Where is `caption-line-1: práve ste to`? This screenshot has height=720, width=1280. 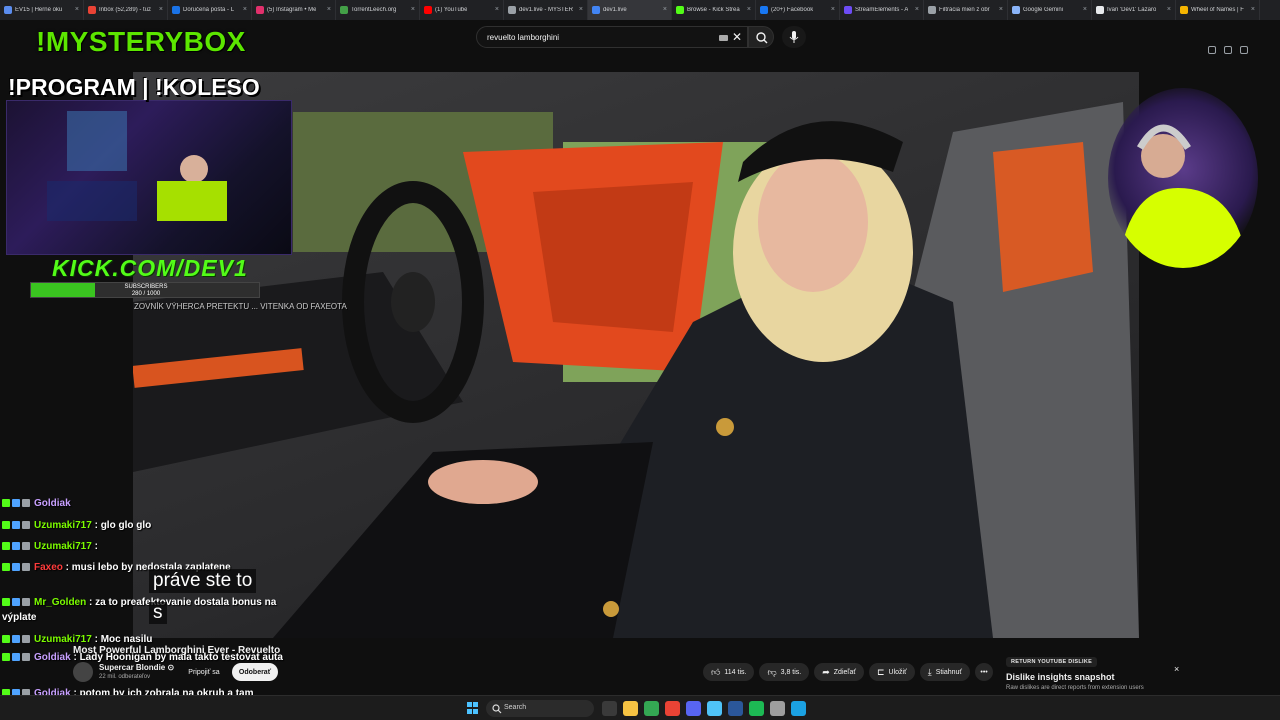
caption-line-1: práve ste to is located at coordinates (203, 581).